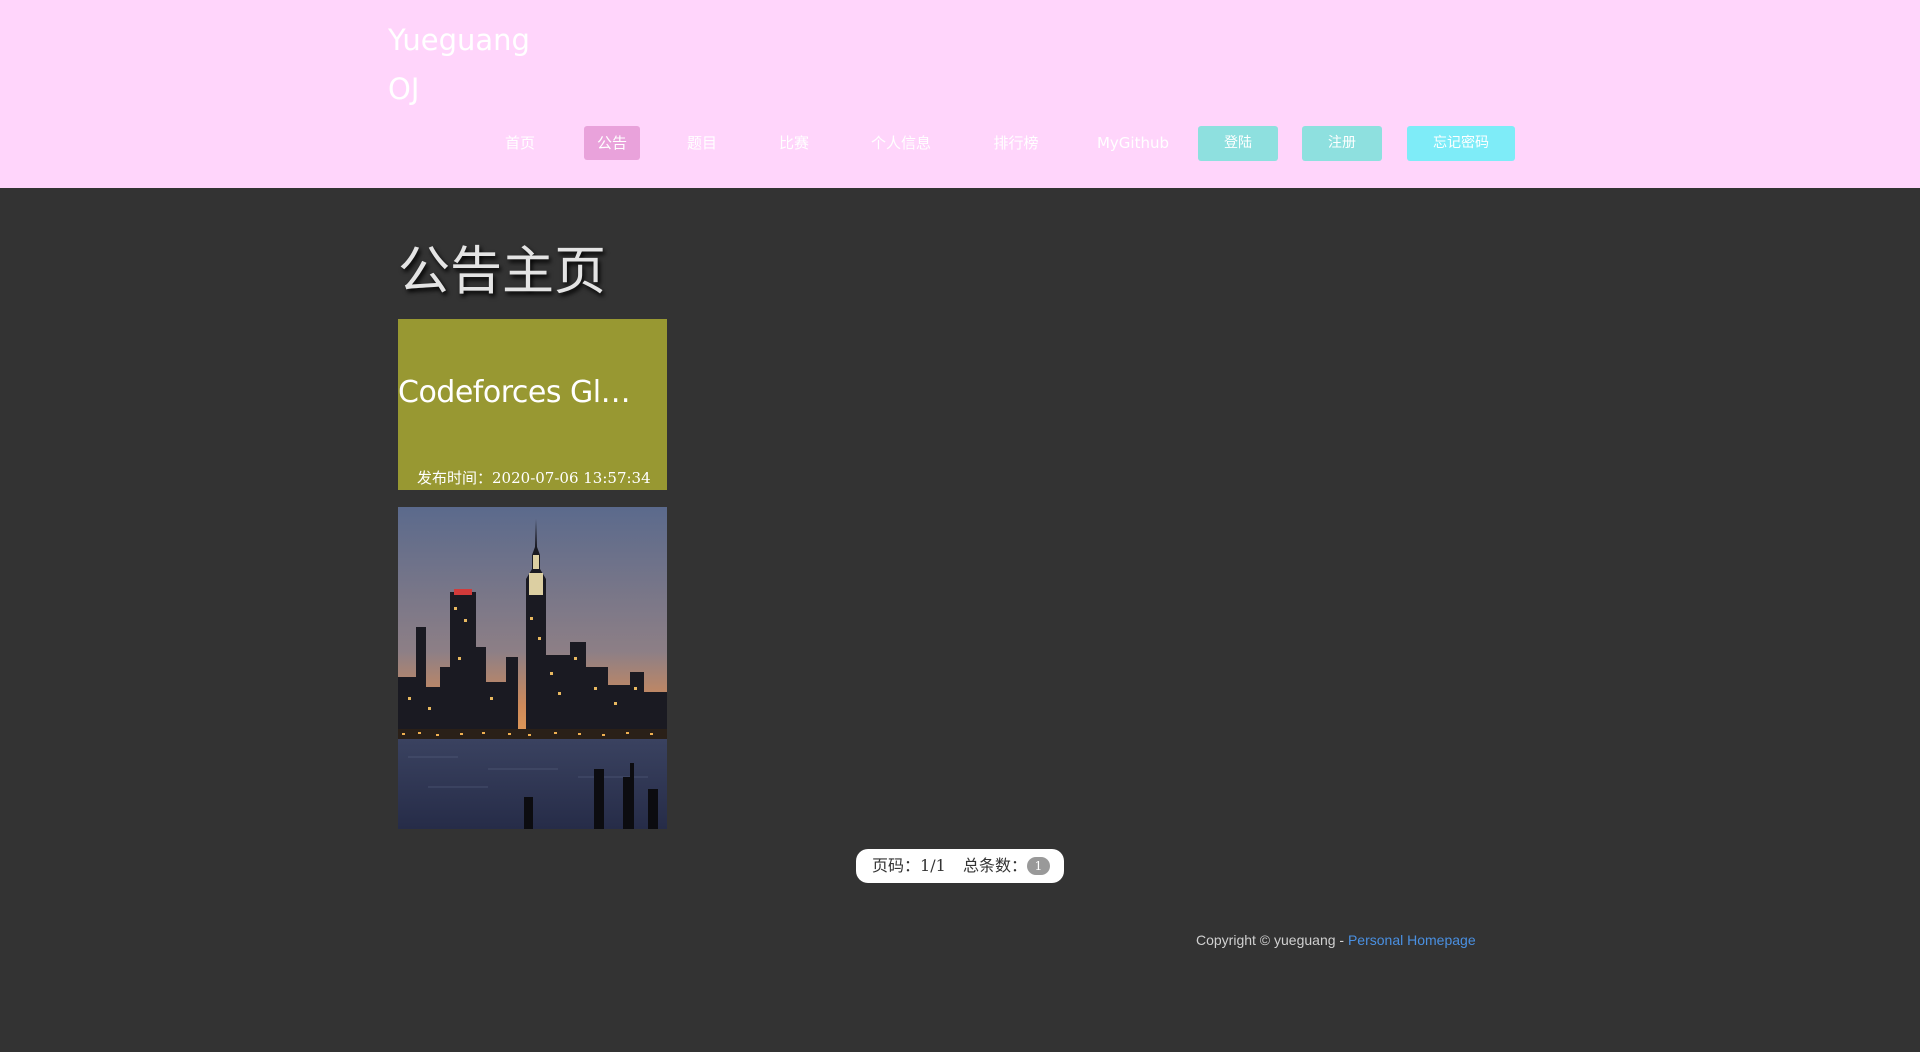 The height and width of the screenshot is (1052, 1920). I want to click on page-value: 1/1, so click(933, 865).